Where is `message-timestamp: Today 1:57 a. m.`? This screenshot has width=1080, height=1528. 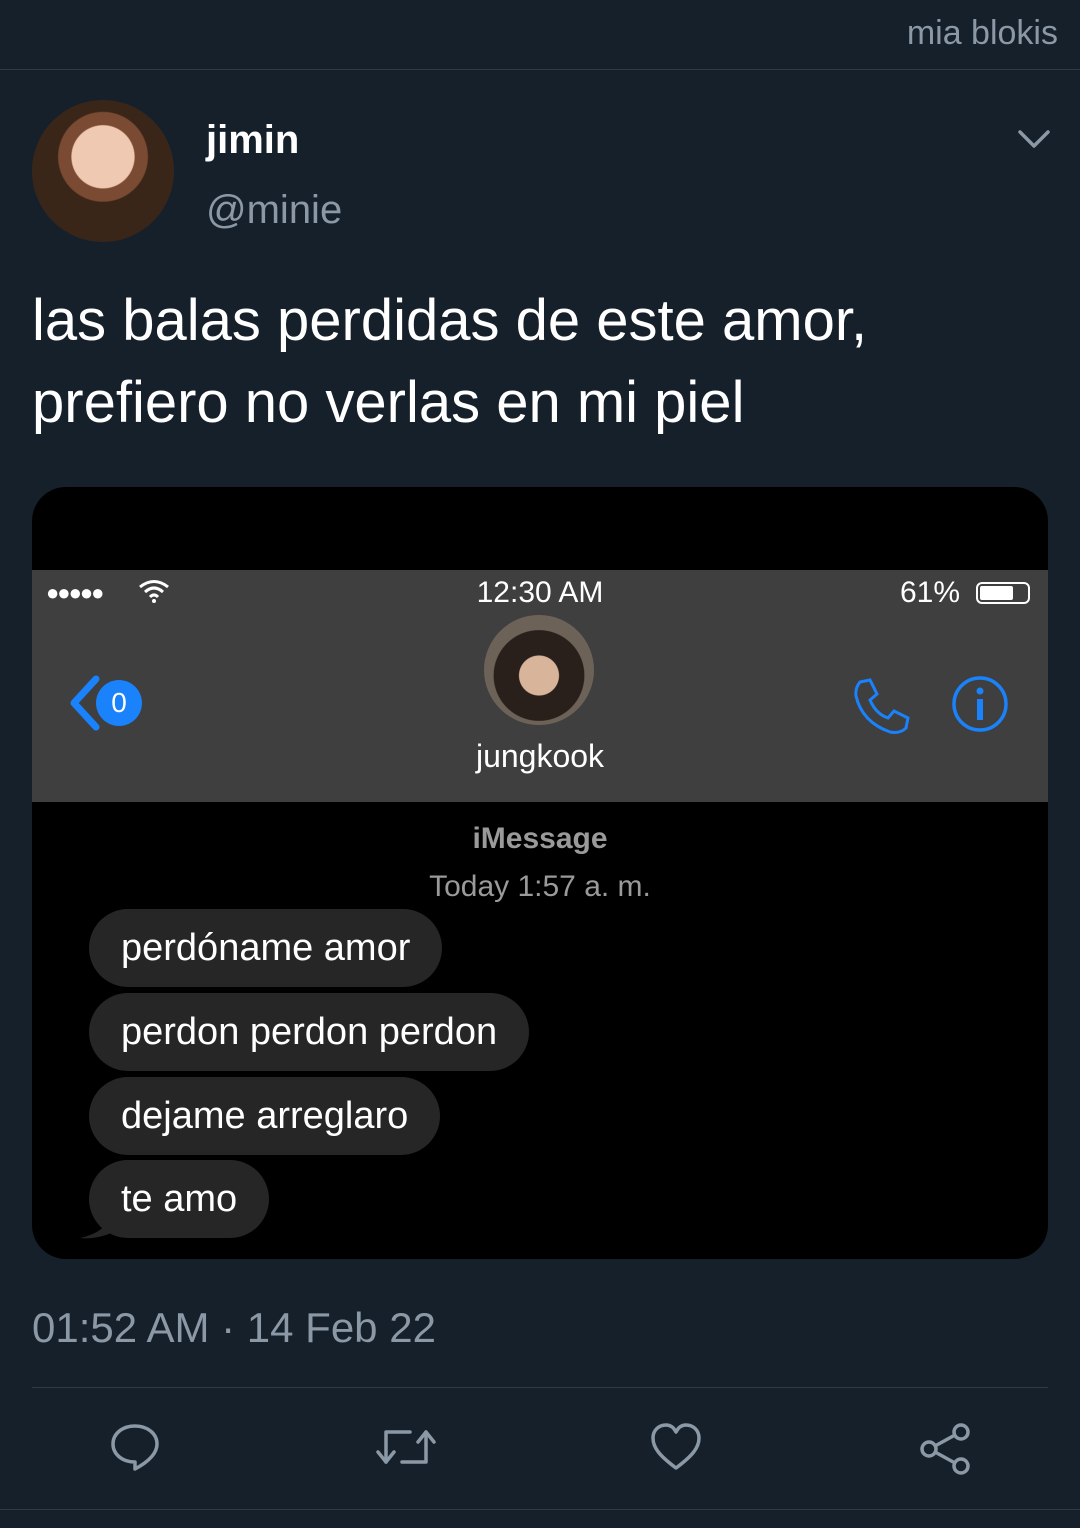
message-timestamp: Today 1:57 a. m. is located at coordinates (540, 886).